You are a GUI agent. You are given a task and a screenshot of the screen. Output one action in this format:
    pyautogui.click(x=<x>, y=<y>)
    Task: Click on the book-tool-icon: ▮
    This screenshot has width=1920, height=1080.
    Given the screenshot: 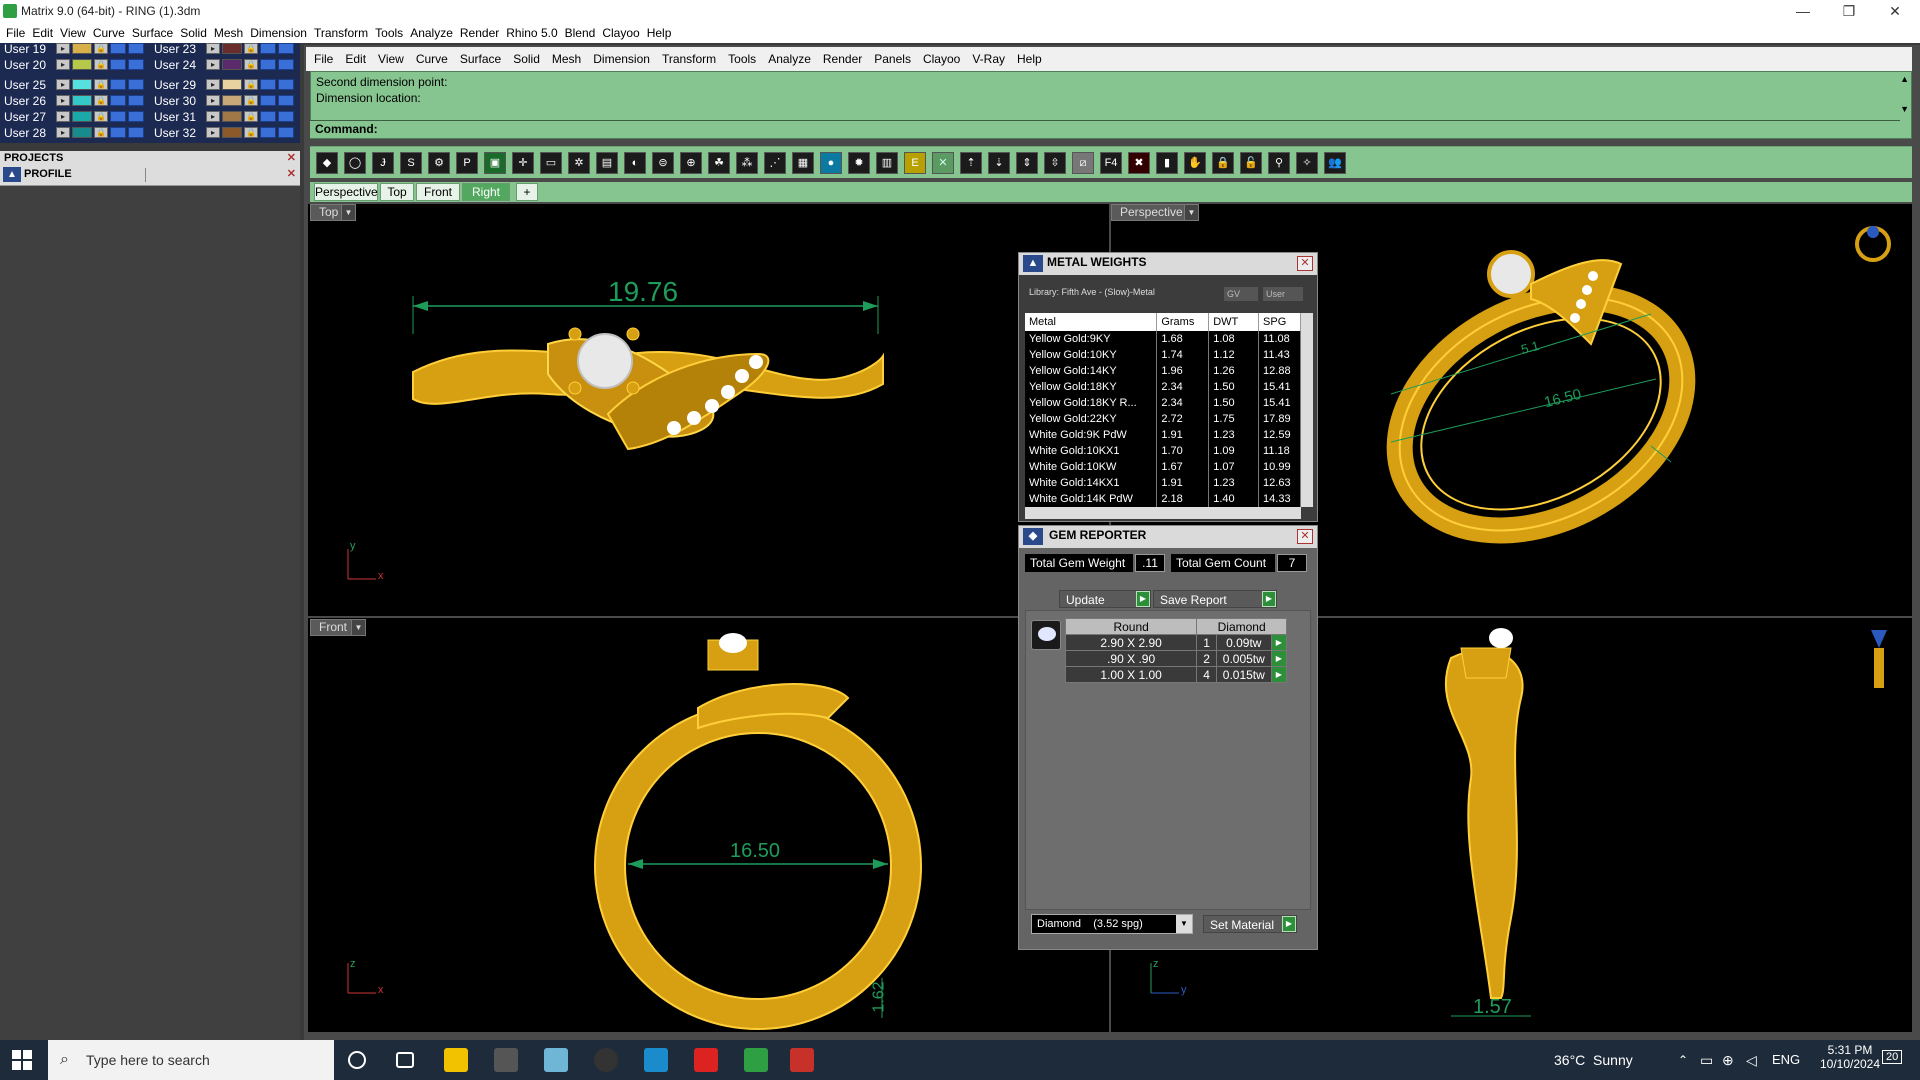 What is the action you would take?
    pyautogui.click(x=1167, y=163)
    